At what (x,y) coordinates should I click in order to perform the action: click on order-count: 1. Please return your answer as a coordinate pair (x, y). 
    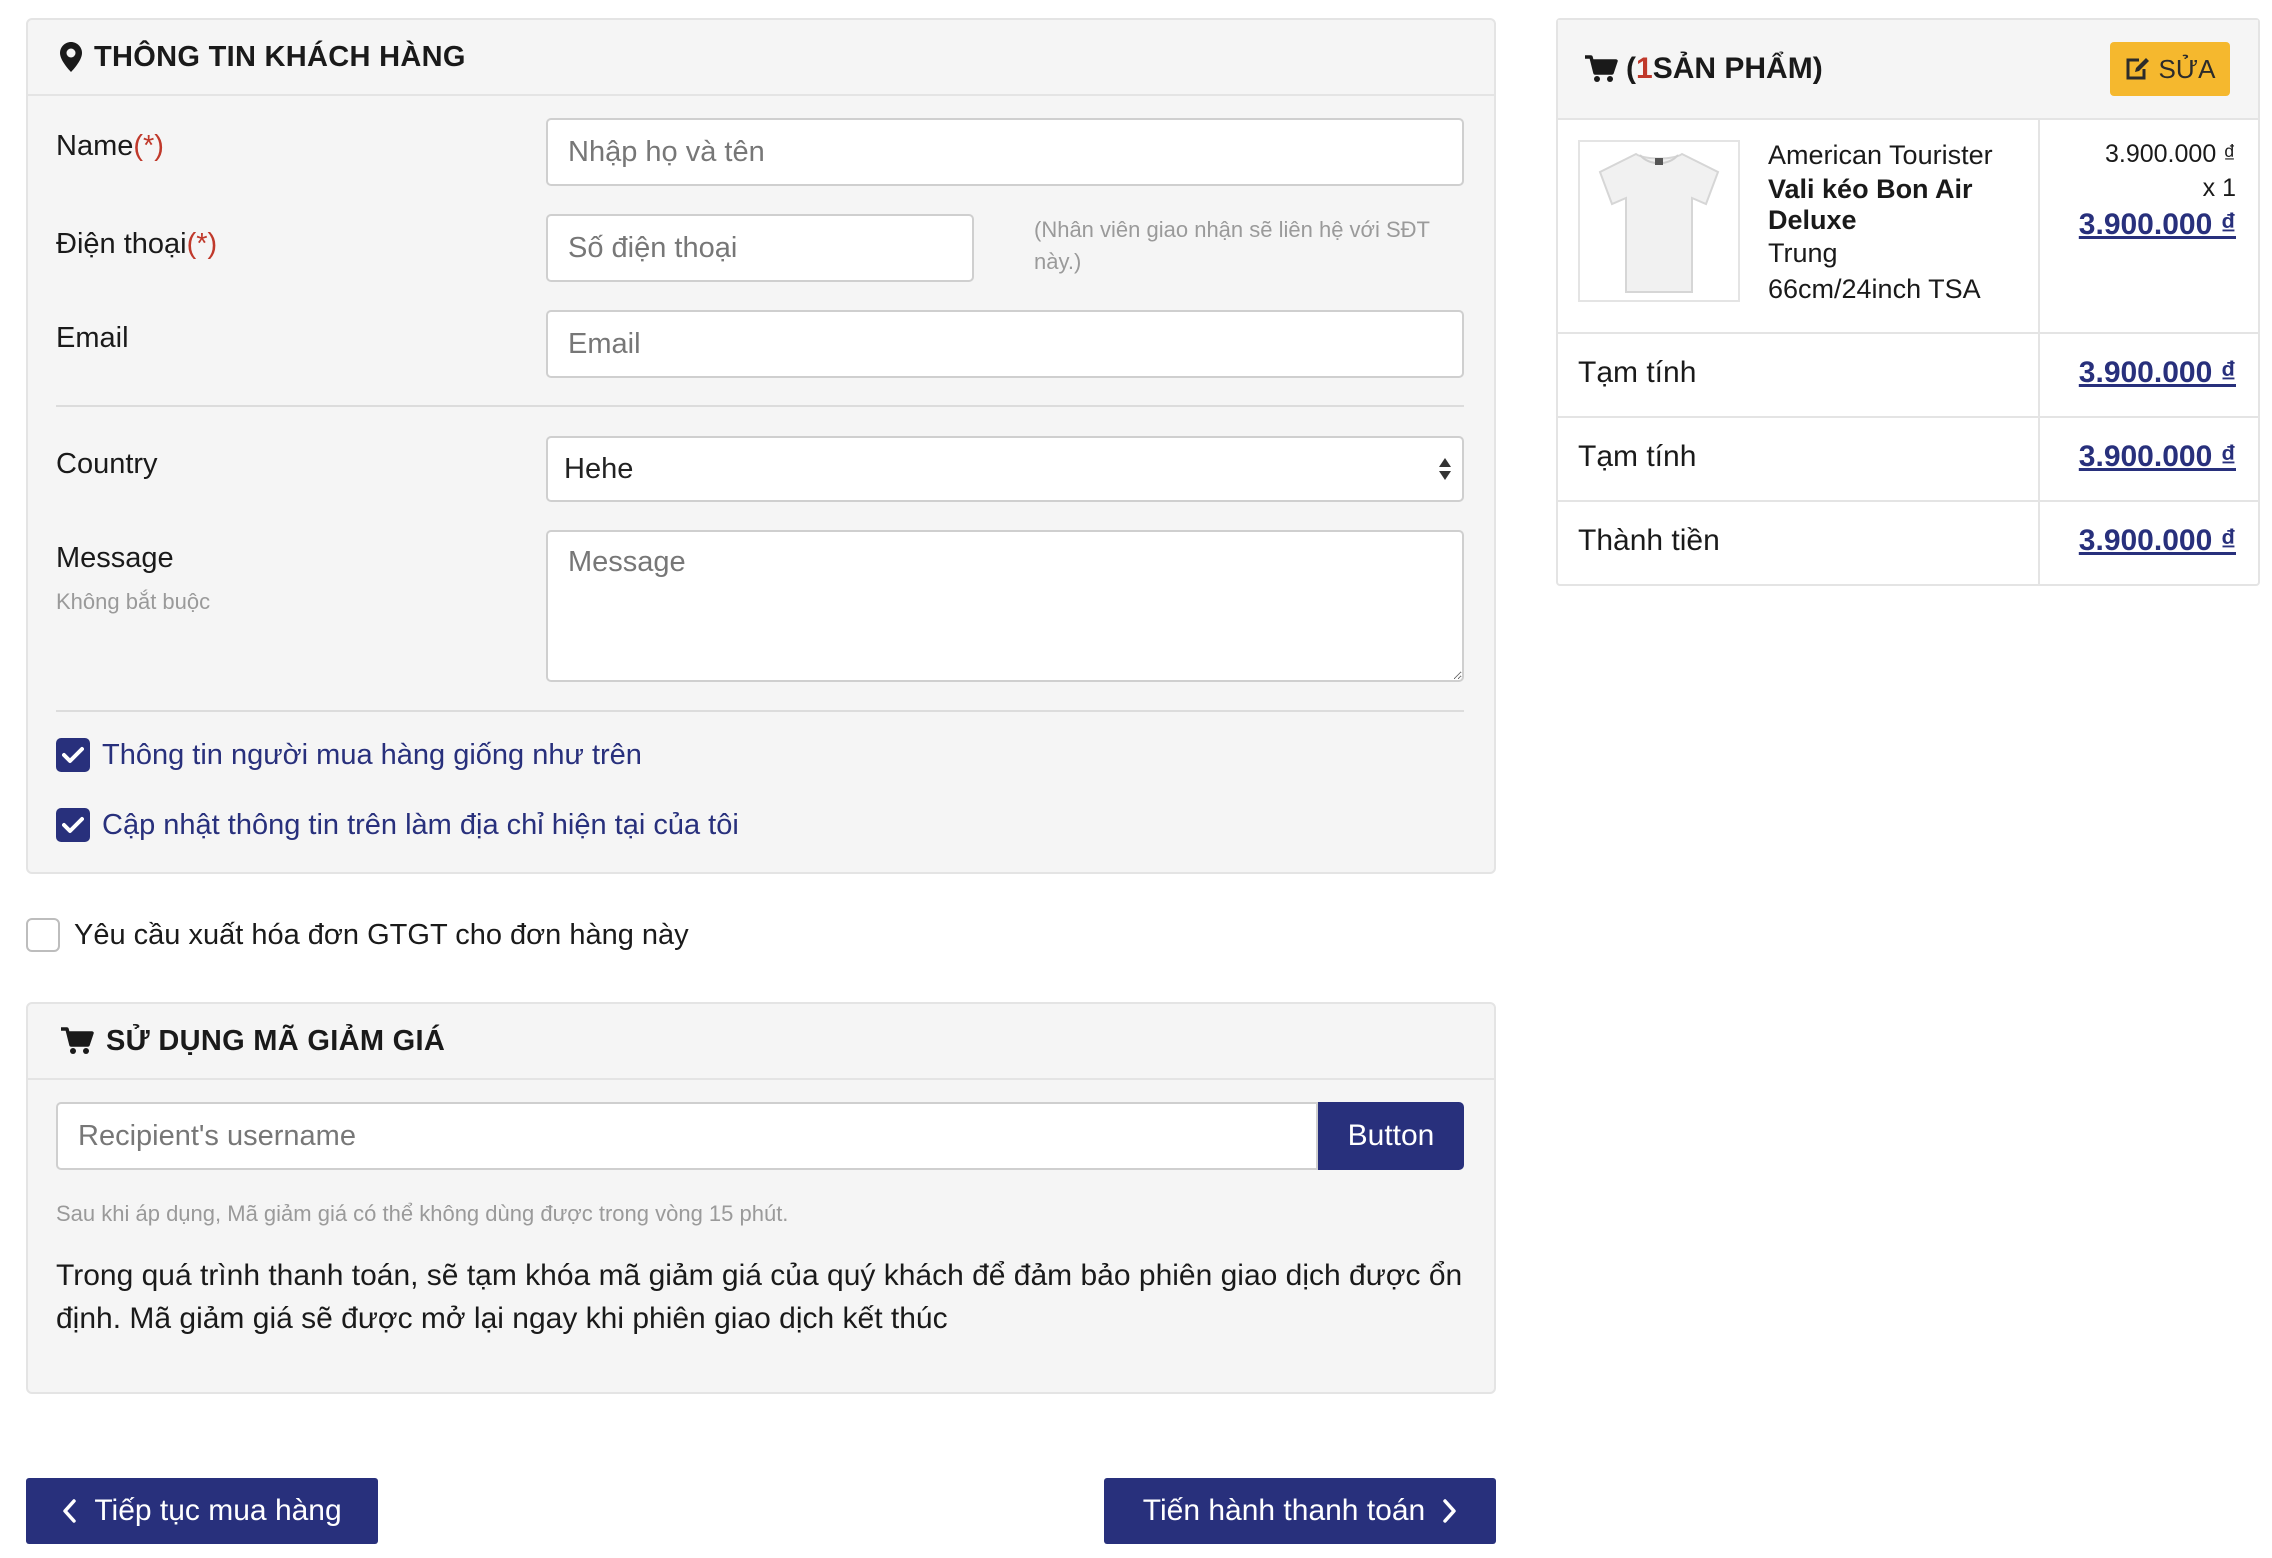
    Looking at the image, I should click on (1644, 68).